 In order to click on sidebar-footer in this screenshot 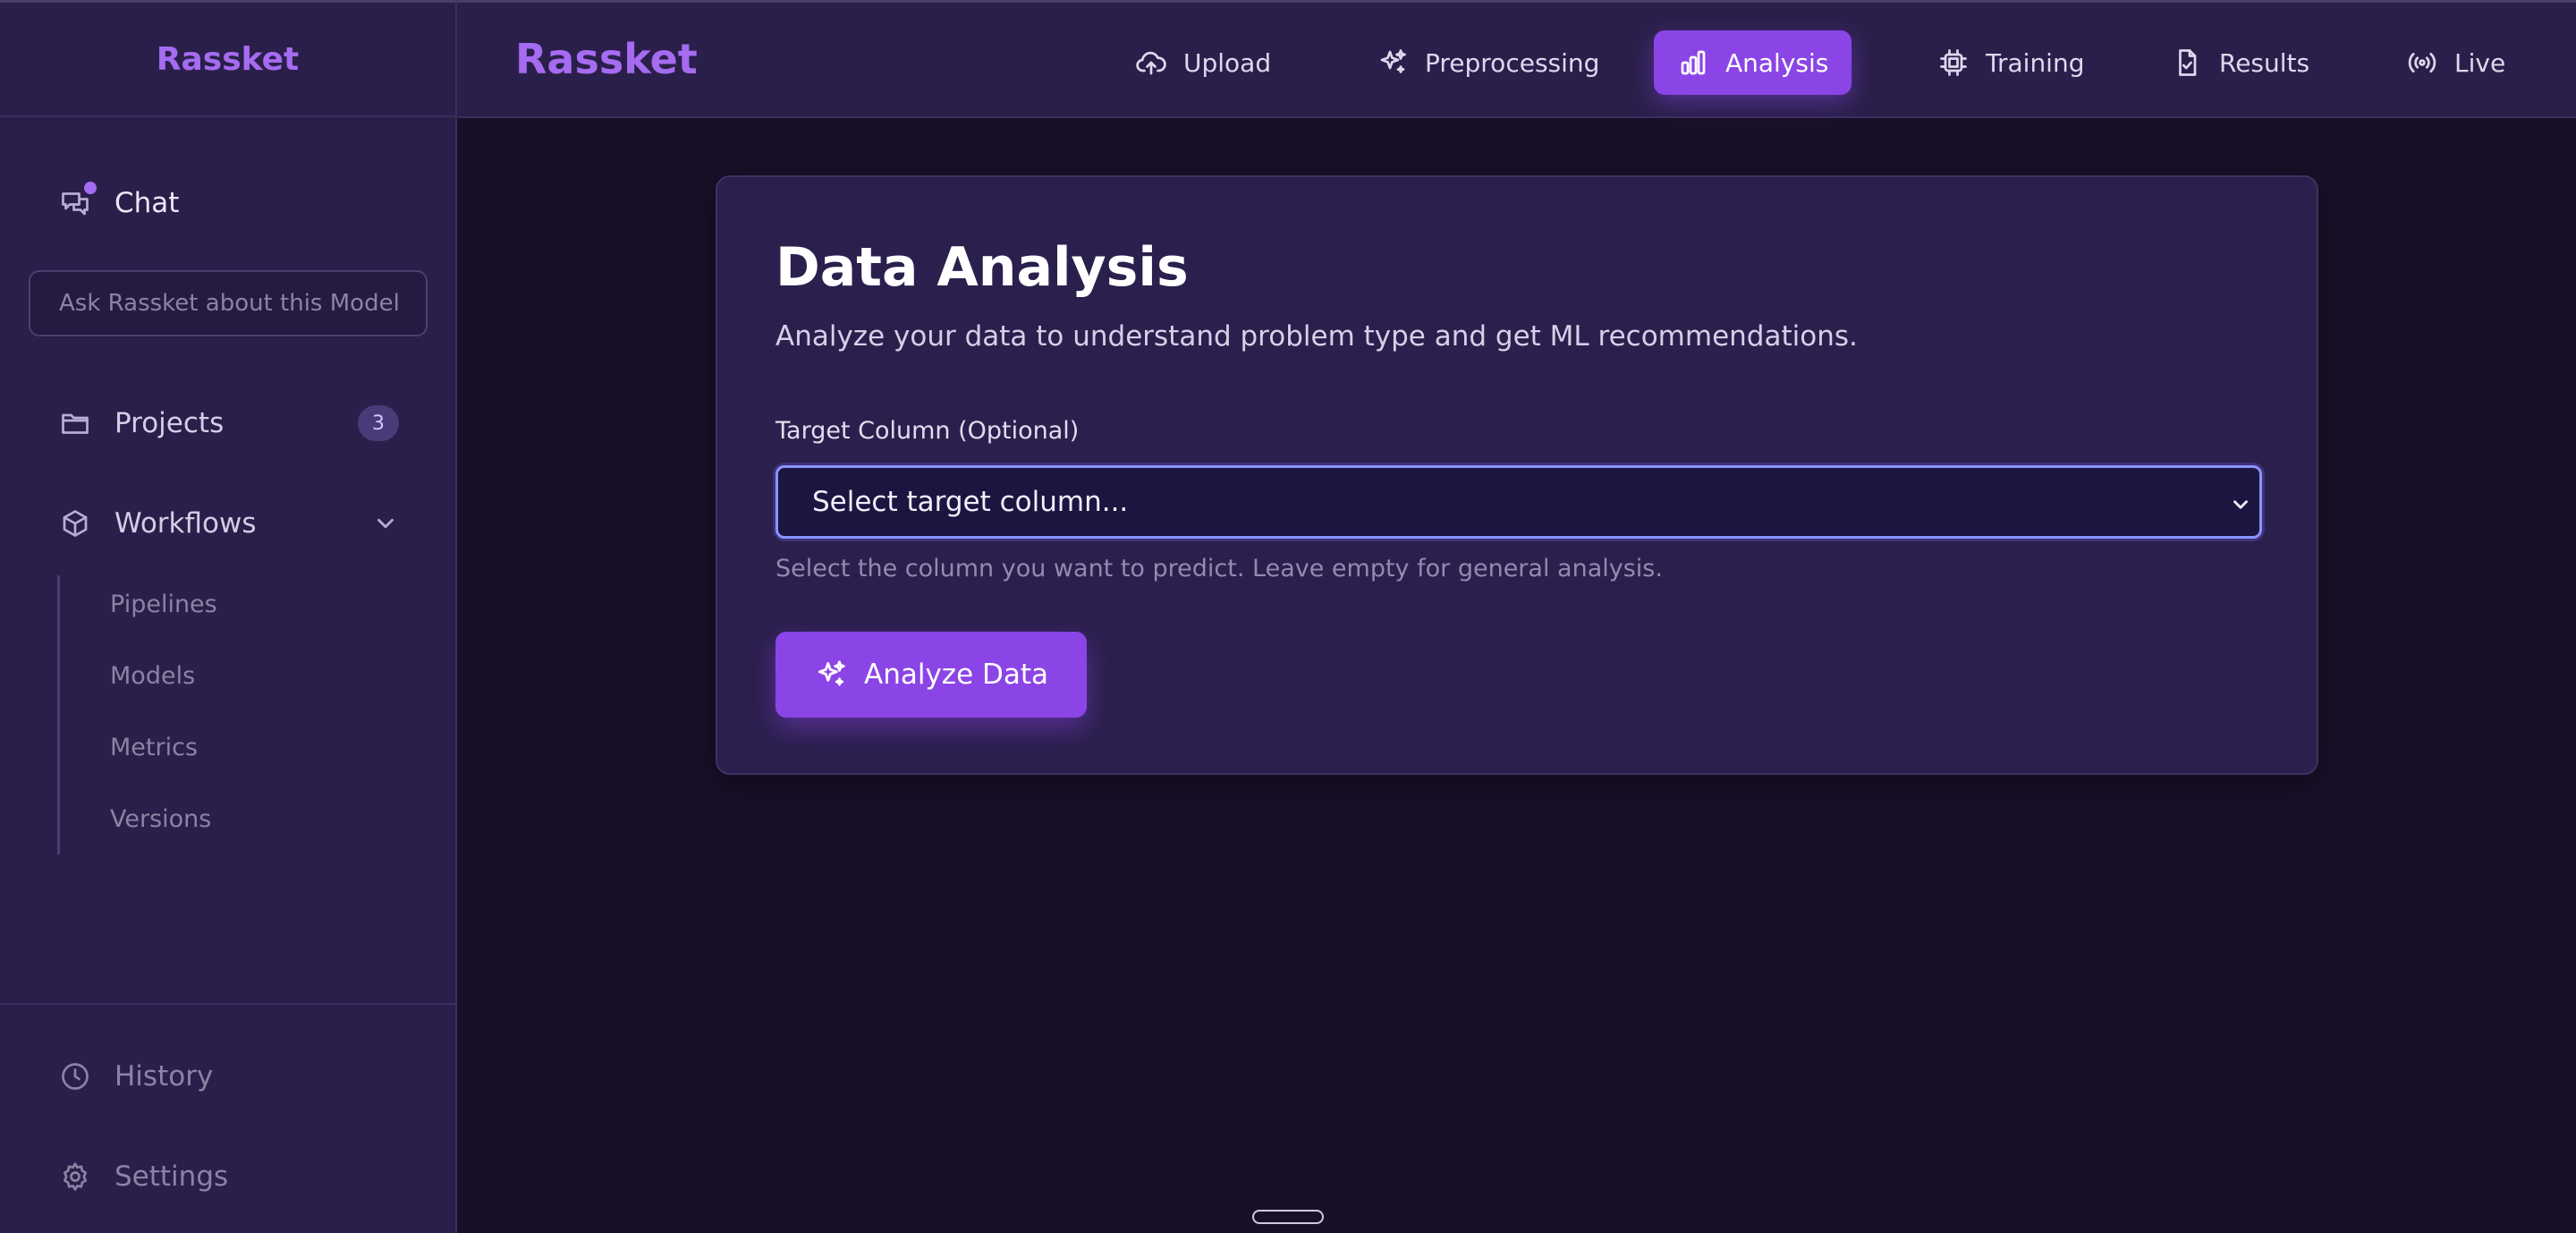, I will do `click(228, 1118)`.